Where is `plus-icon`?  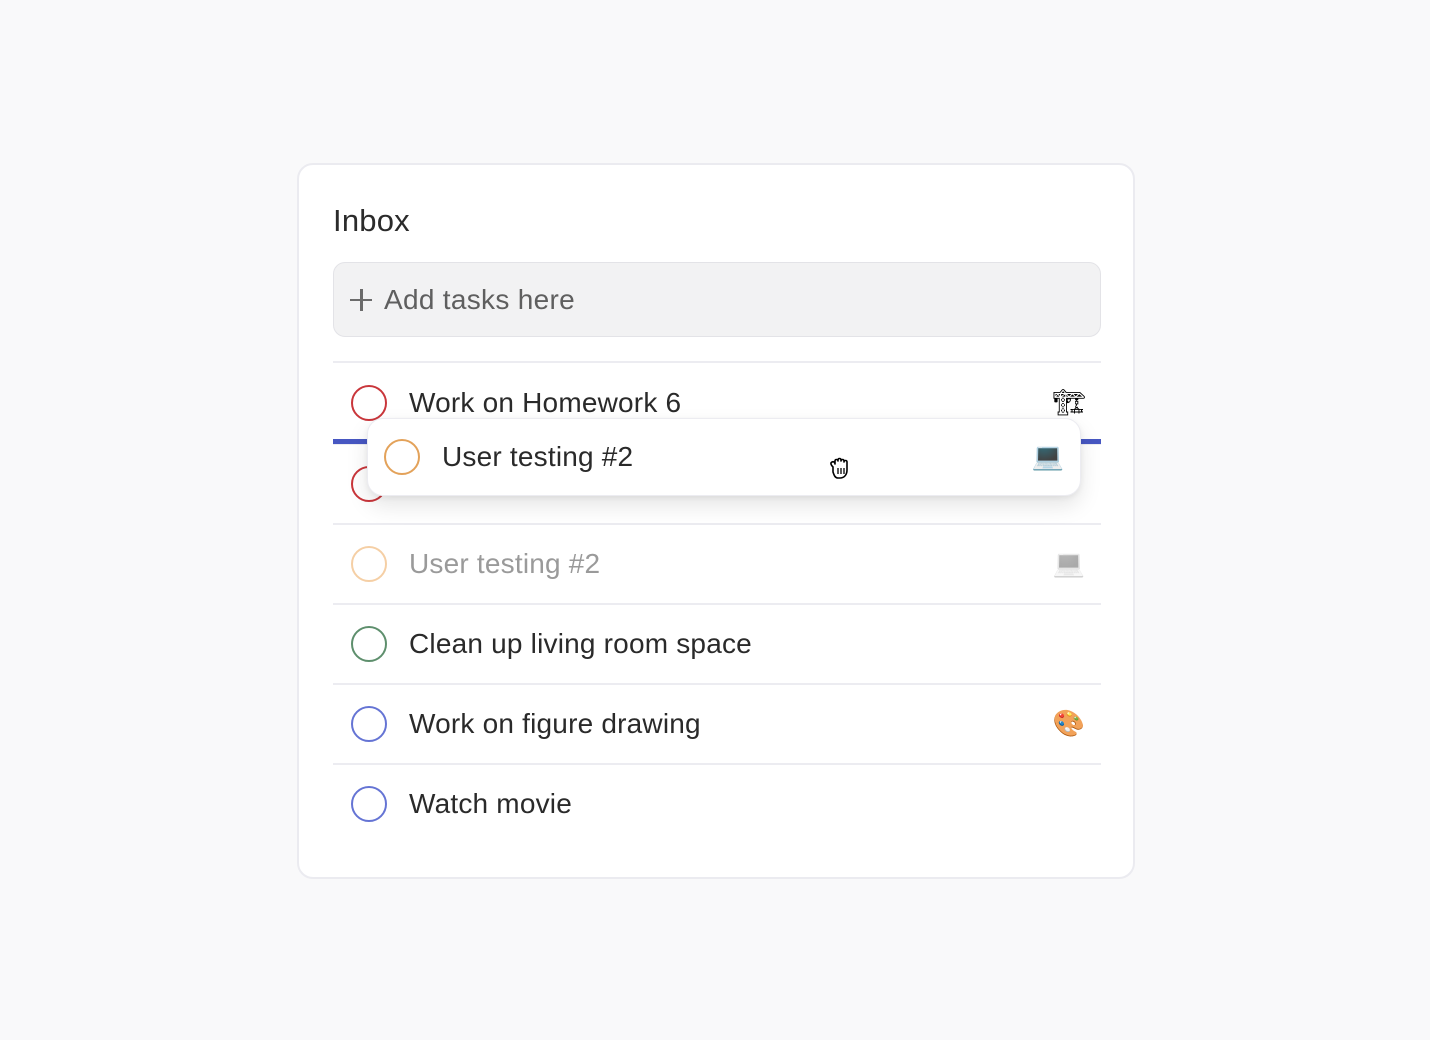
plus-icon is located at coordinates (361, 300).